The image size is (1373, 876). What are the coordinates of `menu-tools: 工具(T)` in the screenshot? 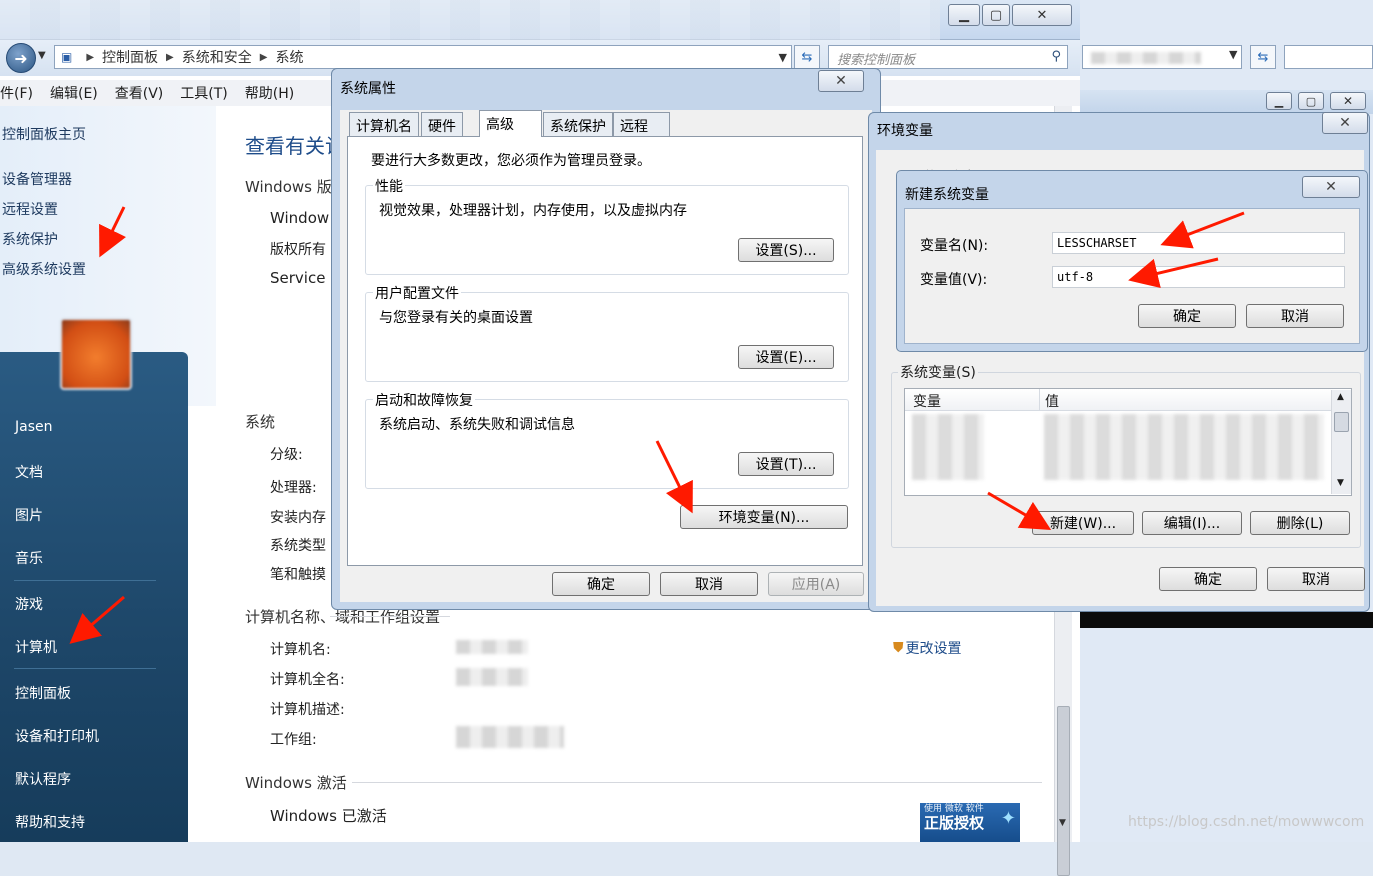 It's located at (203, 93).